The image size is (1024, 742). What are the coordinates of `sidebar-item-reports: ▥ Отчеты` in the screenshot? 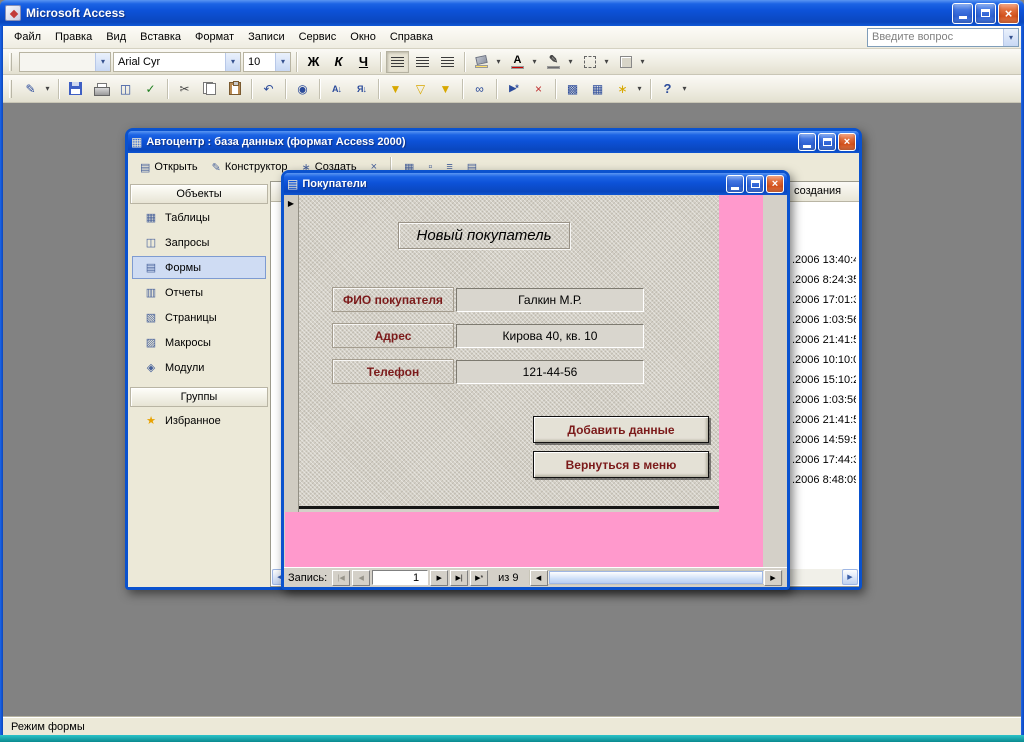 It's located at (199, 292).